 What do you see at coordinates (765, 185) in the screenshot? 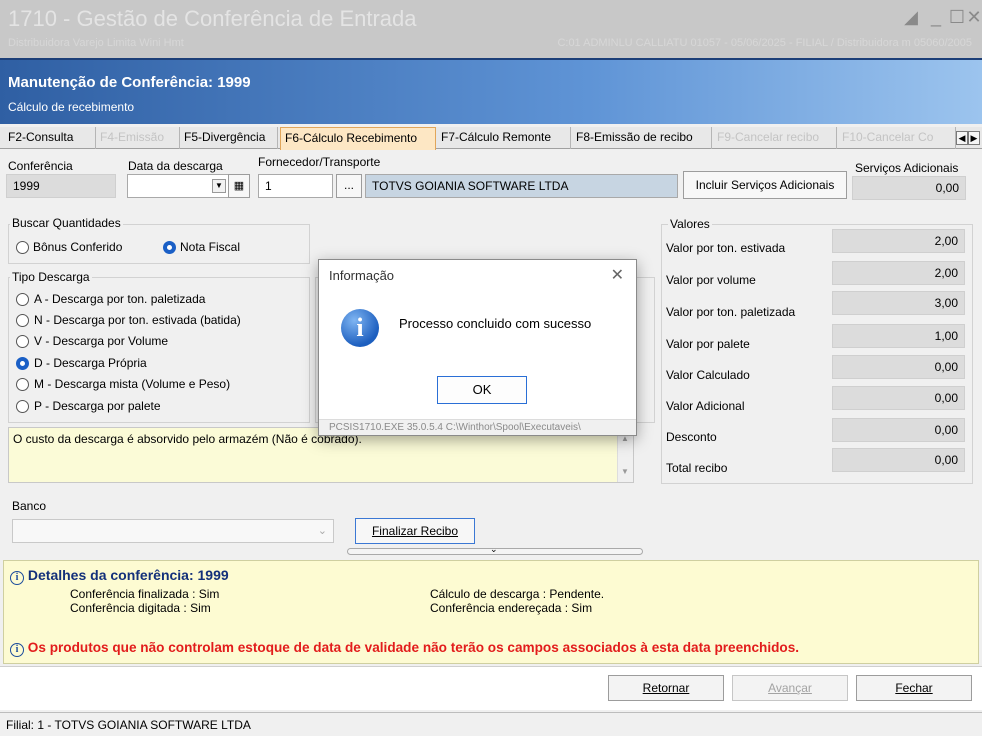
I see `incluir-servicos-button: Incluir Serviços Adicionais` at bounding box center [765, 185].